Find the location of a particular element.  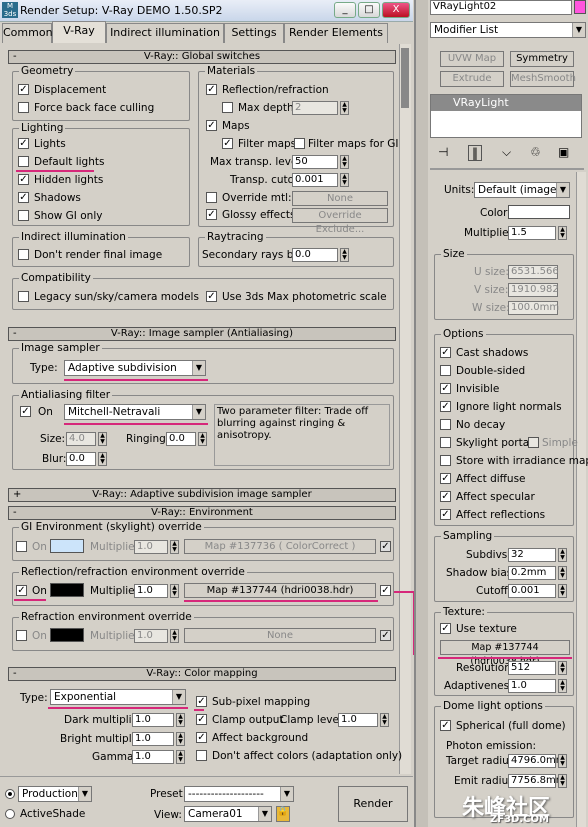

cmap-dark-spinner: ▲ ▼ is located at coordinates (180, 720).